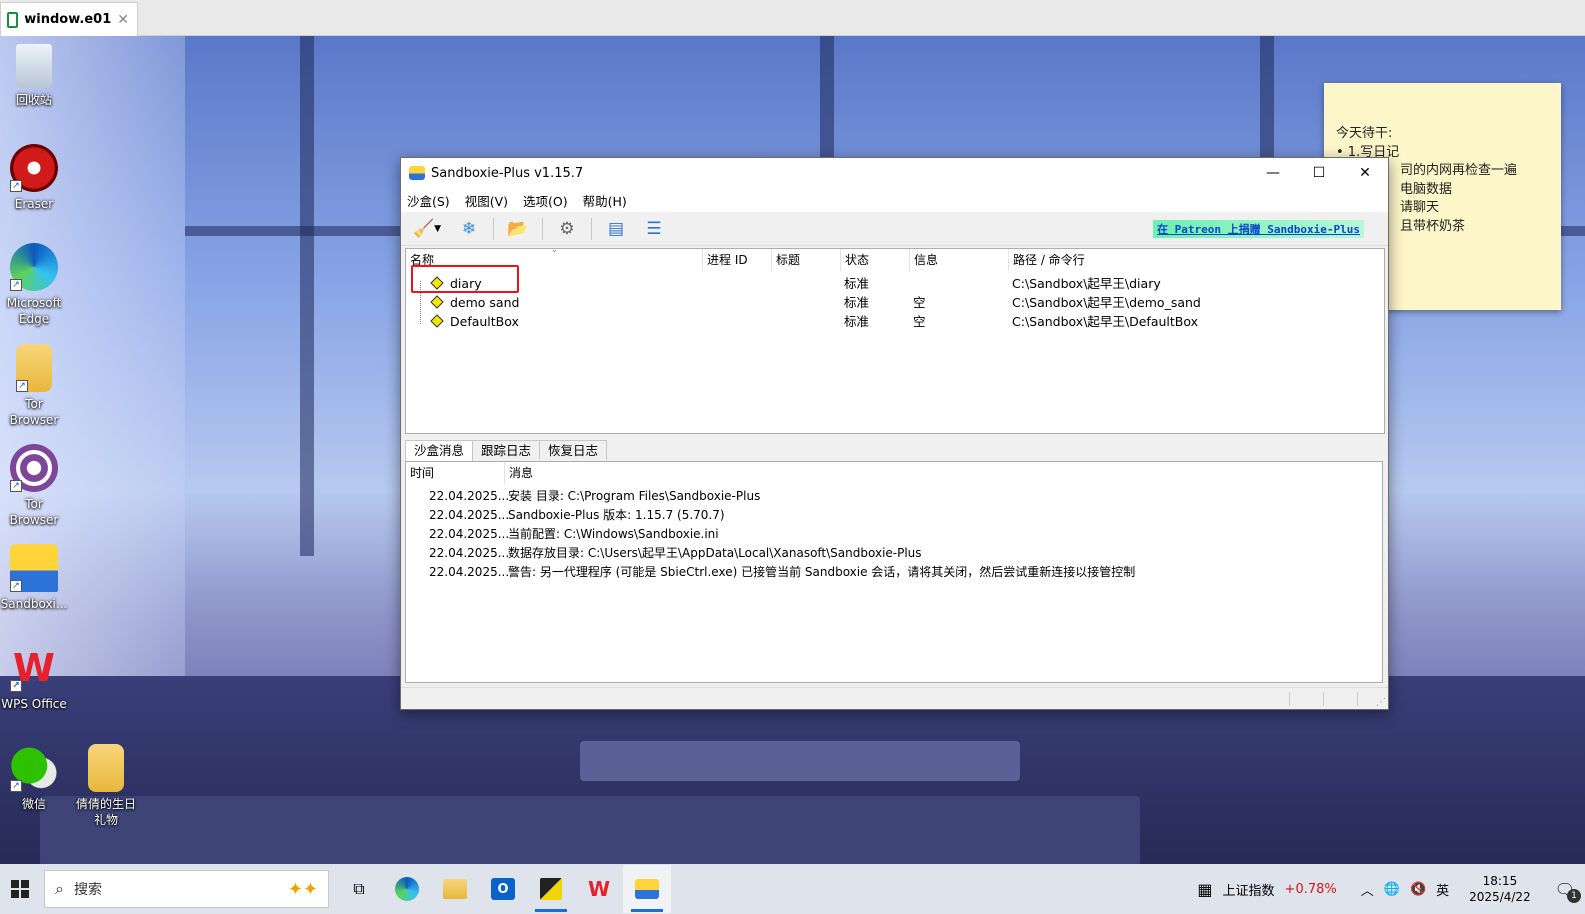  I want to click on sandbox-status: 标准, so click(857, 321).